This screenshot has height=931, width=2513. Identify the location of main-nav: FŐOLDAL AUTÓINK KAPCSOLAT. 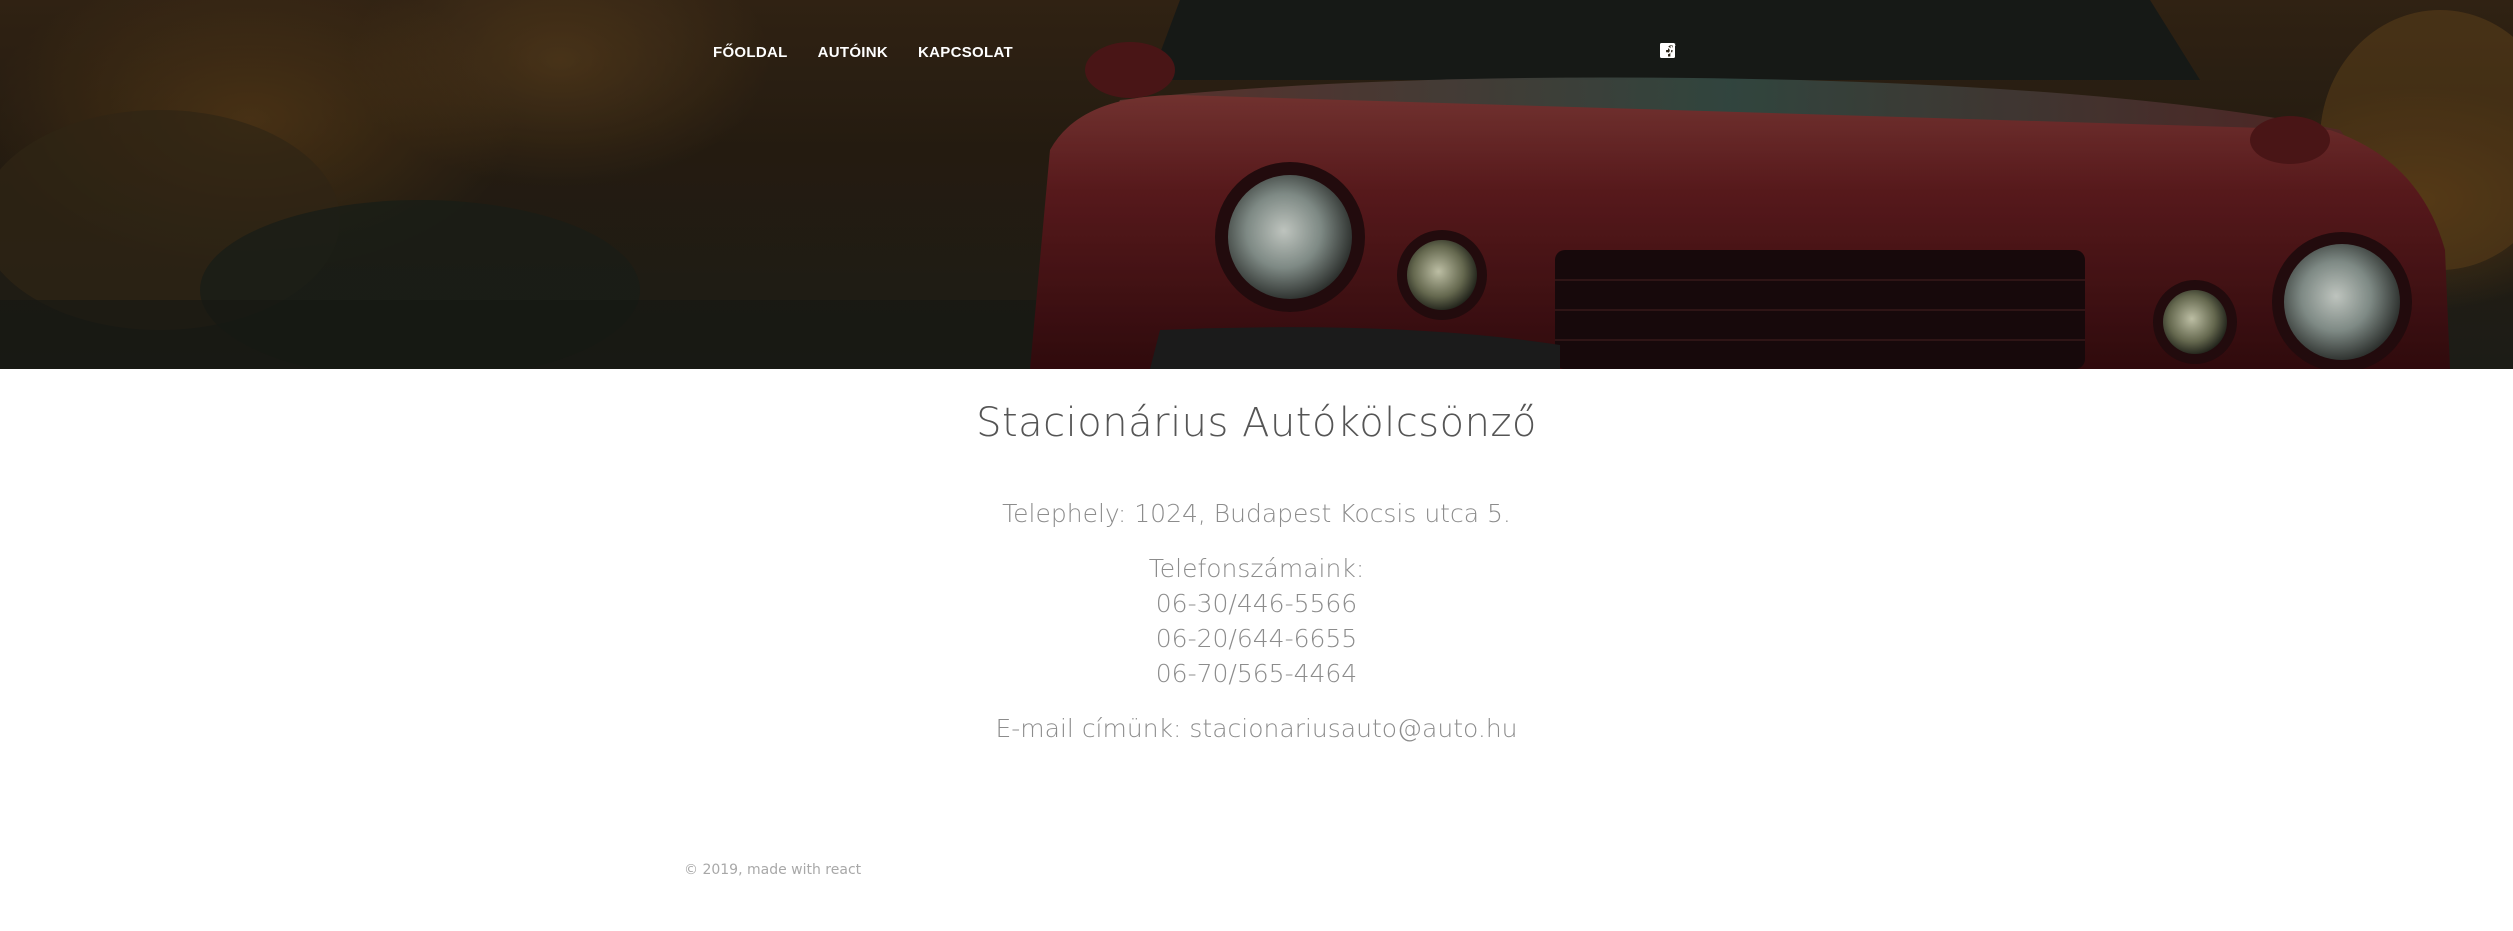
(878, 52).